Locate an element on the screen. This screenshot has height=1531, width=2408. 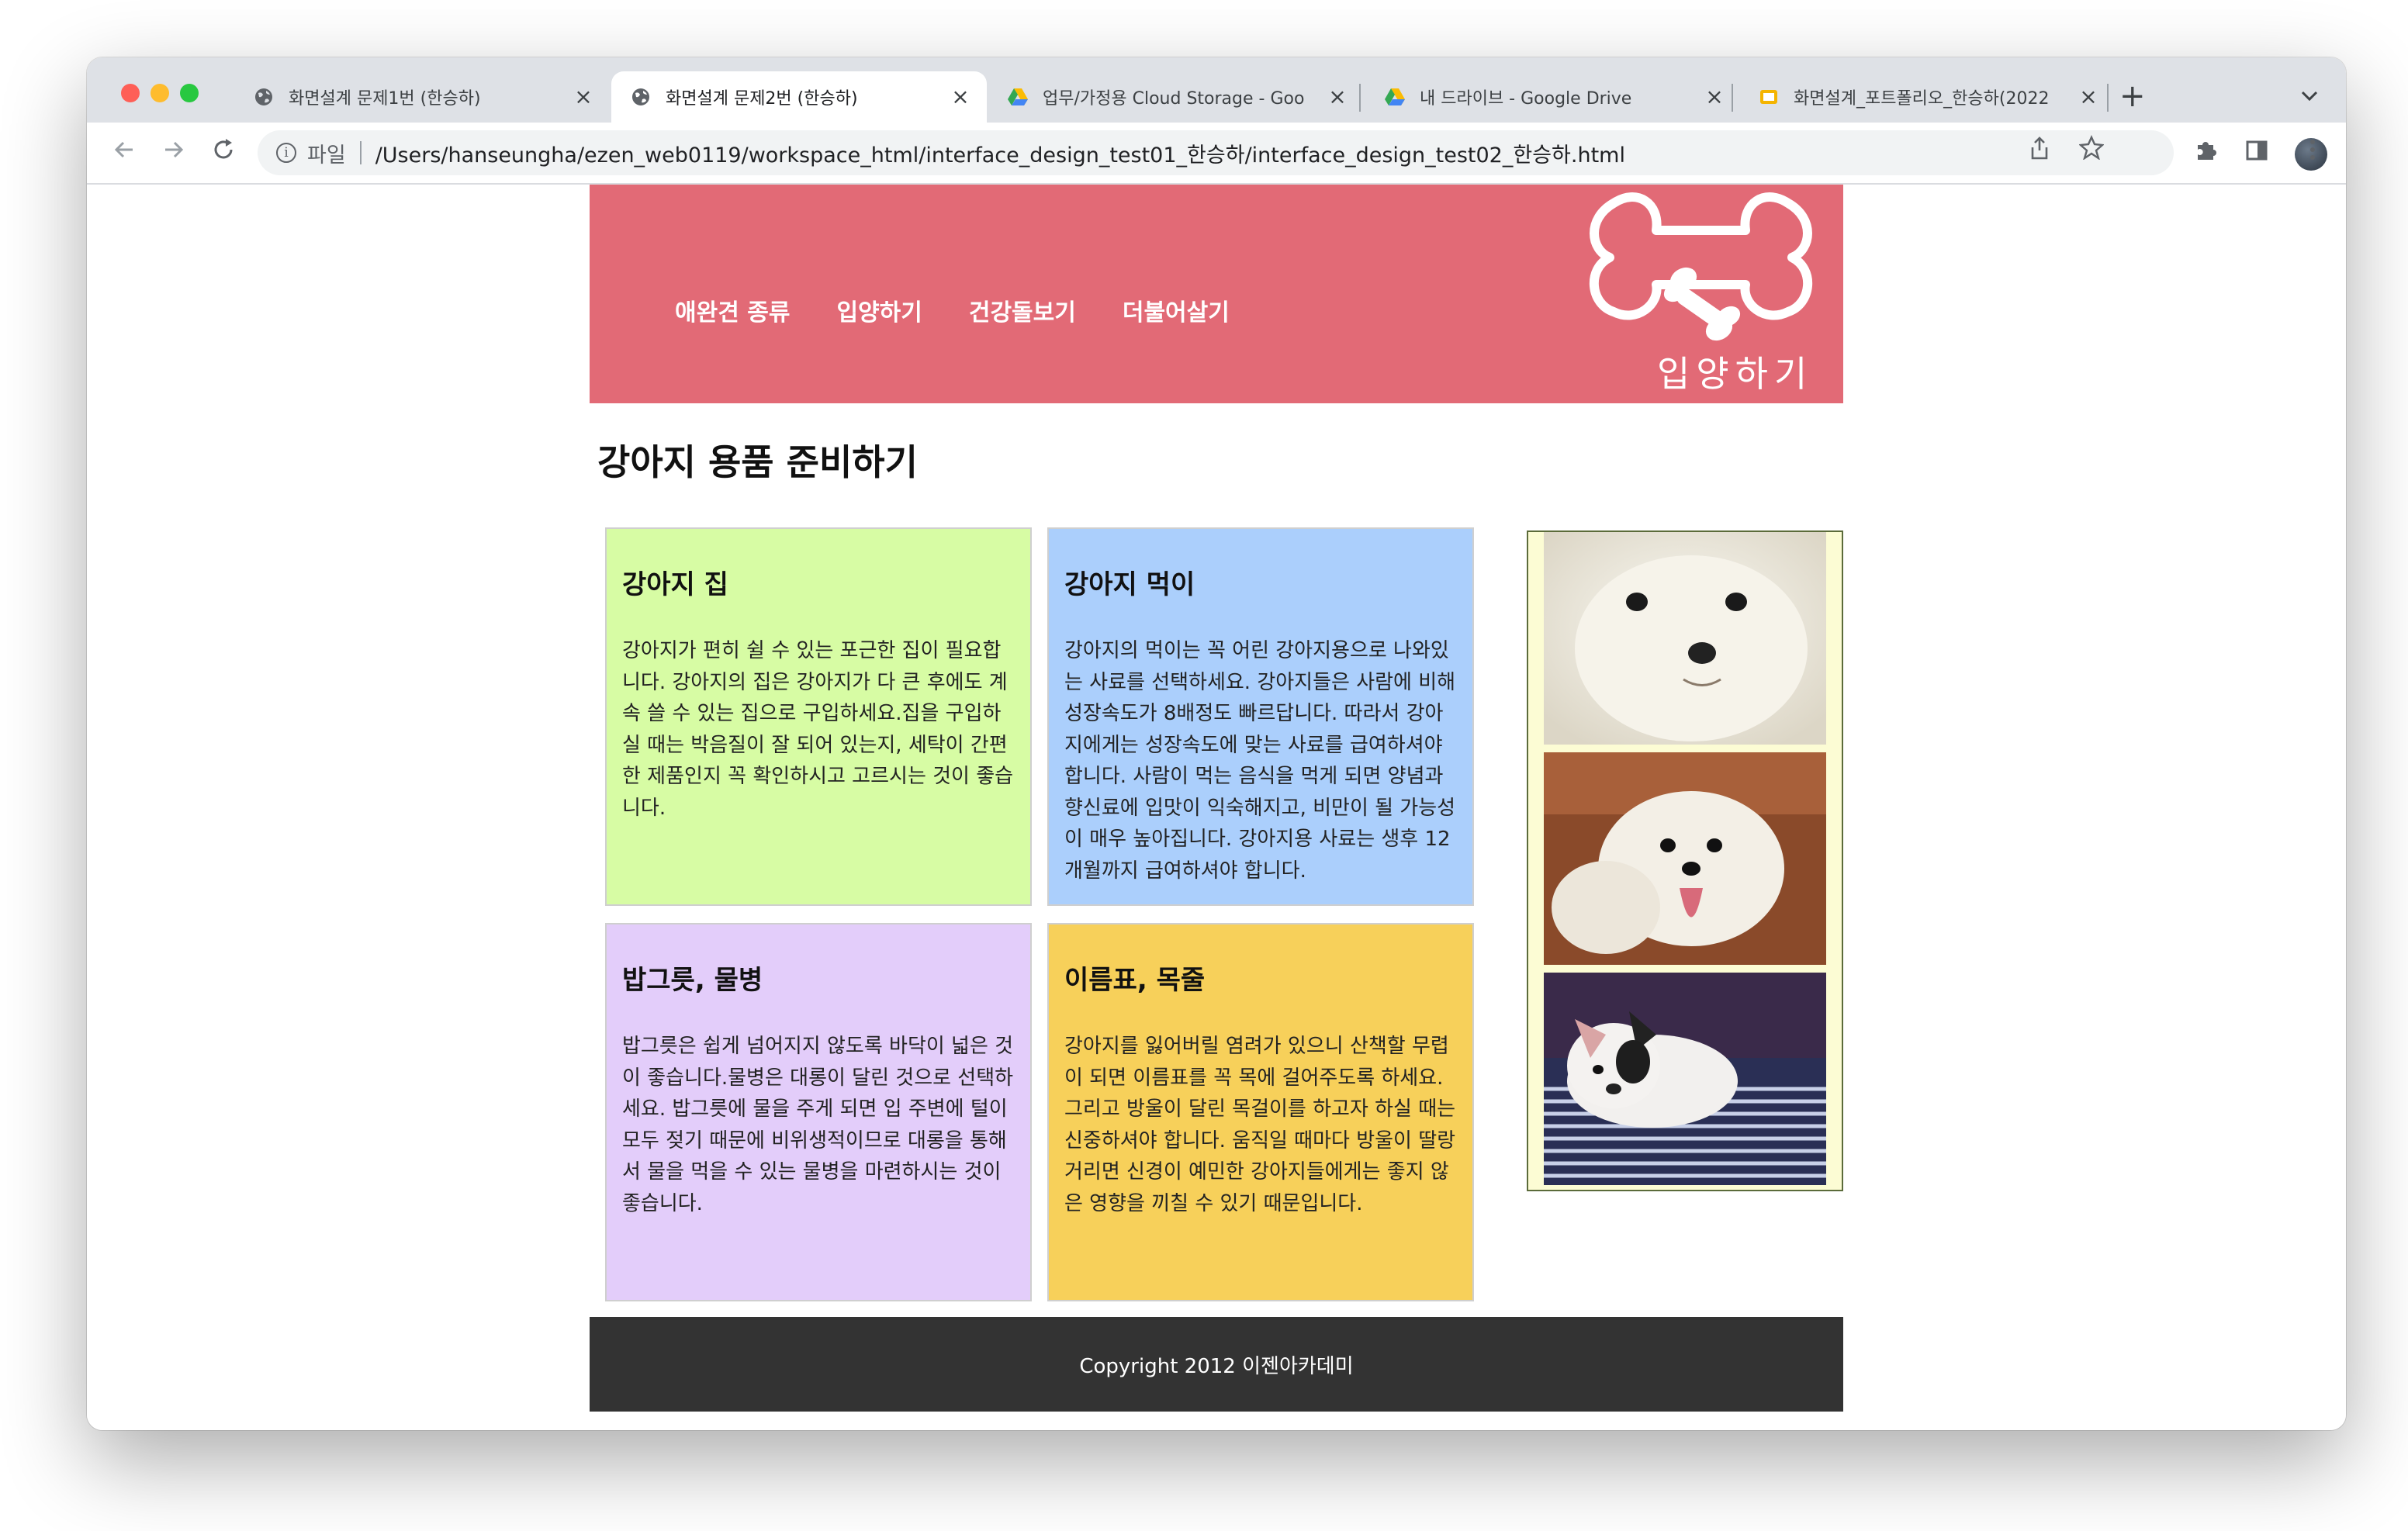
tab-title: 화면설계 문제1번 (한승하) is located at coordinates (385, 99).